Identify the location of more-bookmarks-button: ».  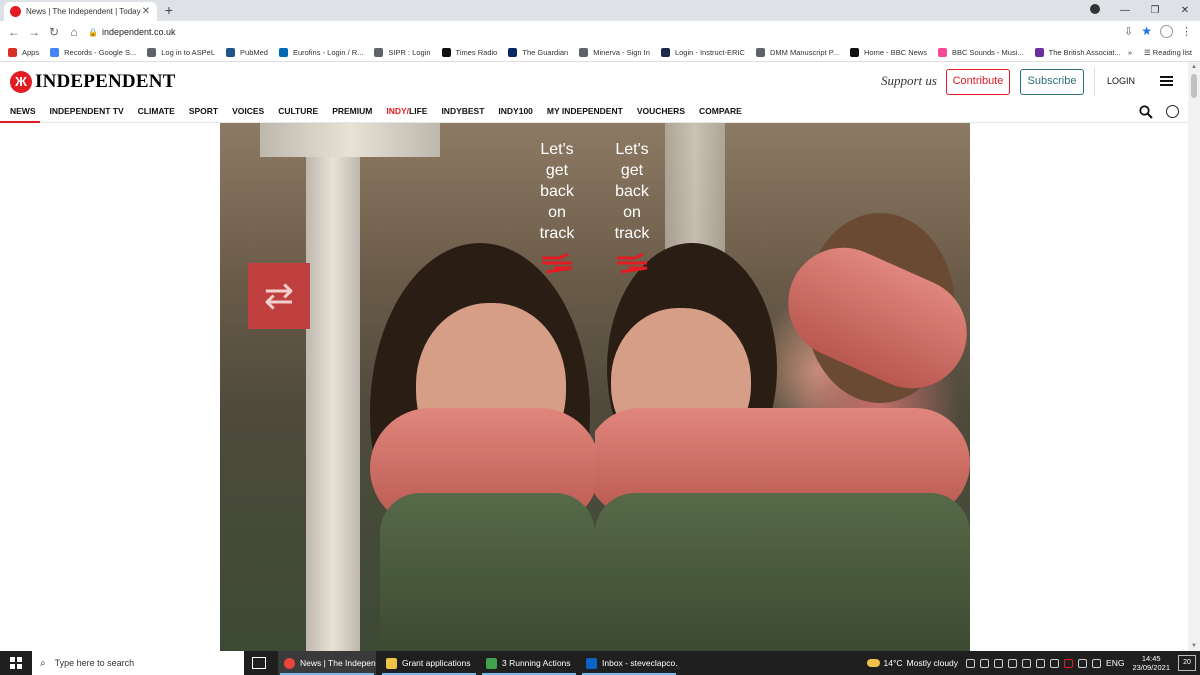
(1130, 52).